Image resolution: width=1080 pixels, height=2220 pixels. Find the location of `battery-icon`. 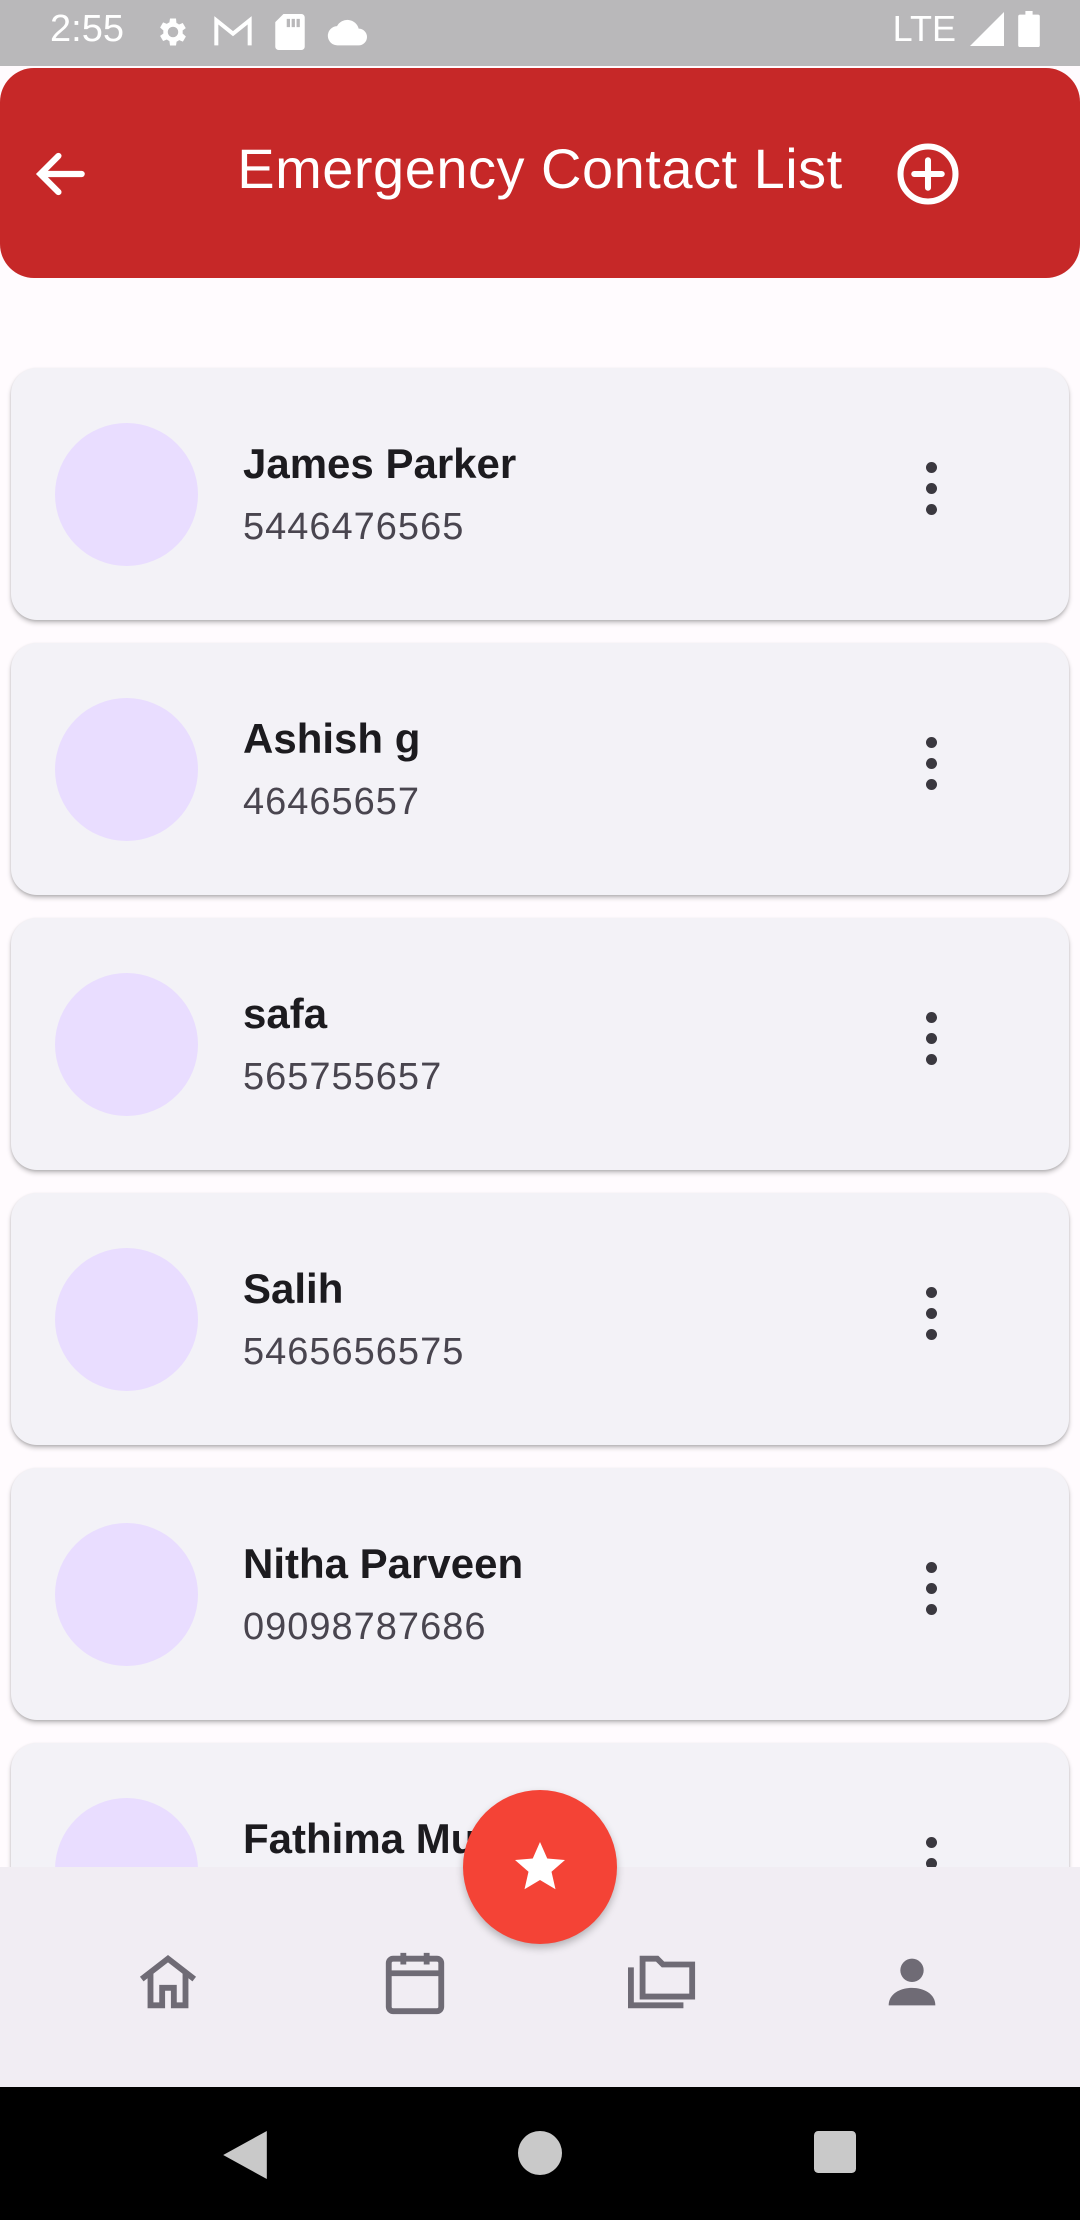

battery-icon is located at coordinates (1029, 29).